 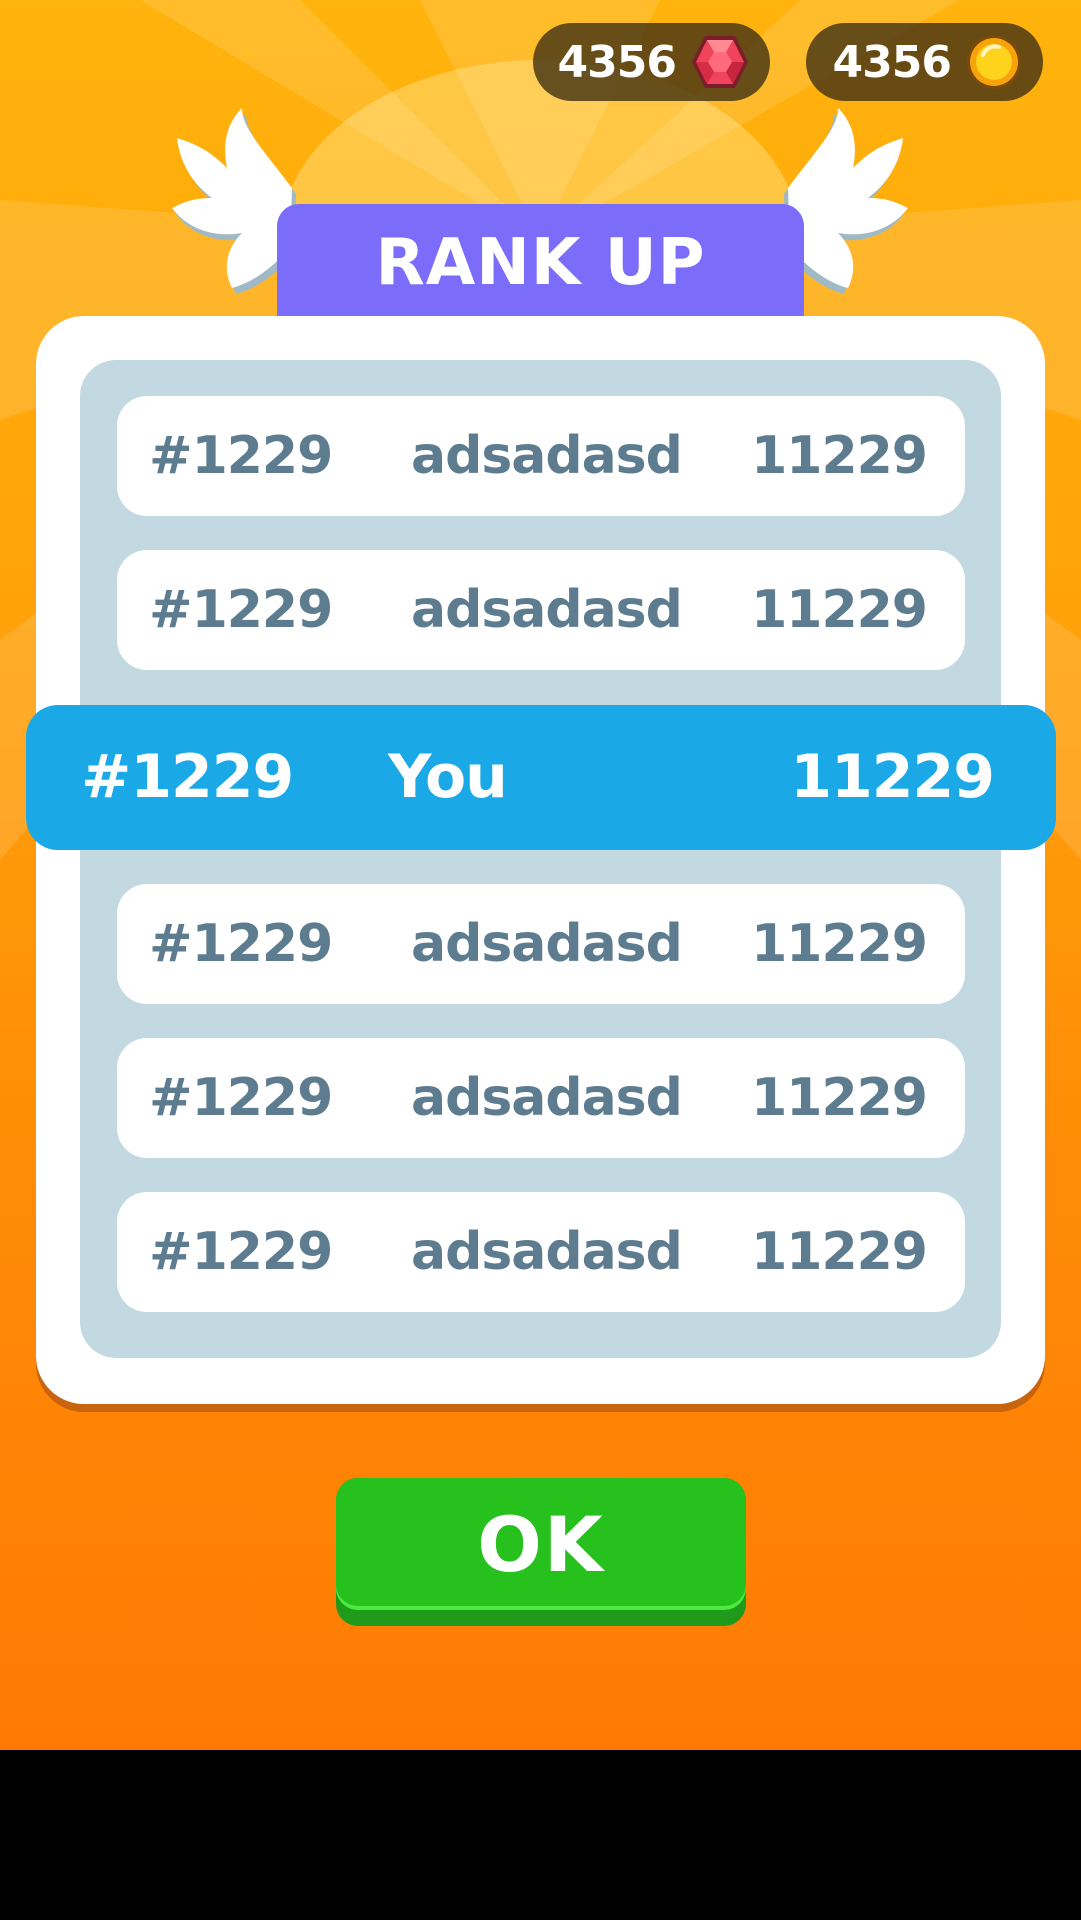 What do you see at coordinates (617, 62) in the screenshot?
I see `gem-count: 4356` at bounding box center [617, 62].